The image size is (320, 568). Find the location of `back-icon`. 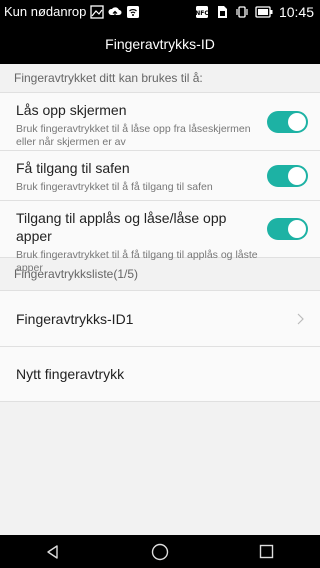

back-icon is located at coordinates (53, 551).